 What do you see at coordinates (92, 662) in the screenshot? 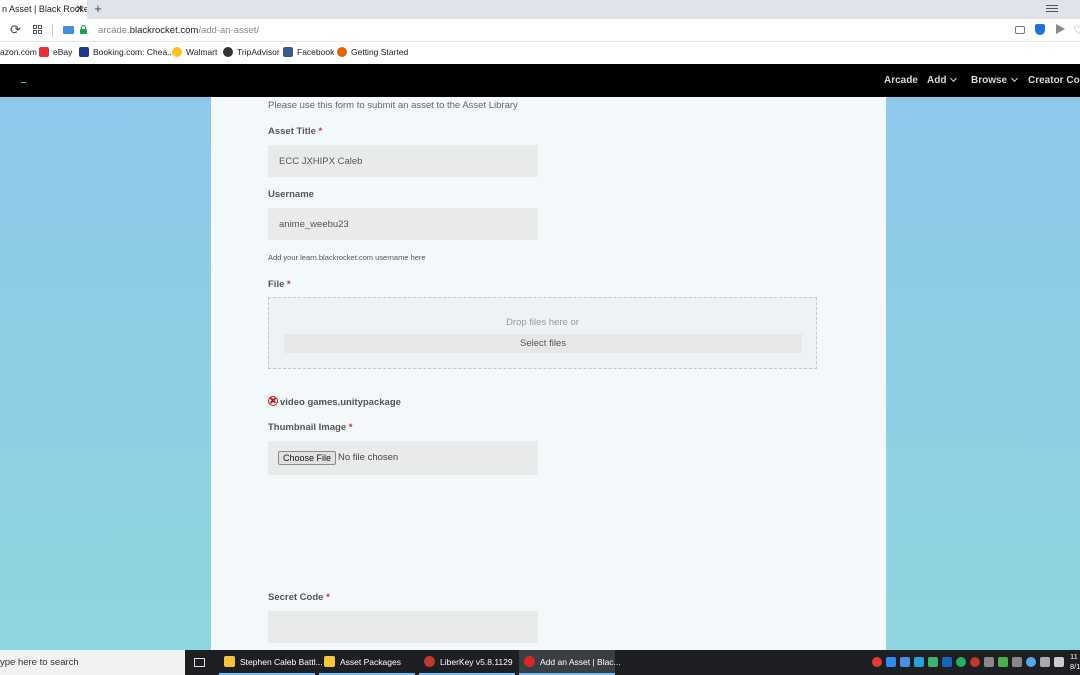
I see `taskbar-search-input: ype here to search` at bounding box center [92, 662].